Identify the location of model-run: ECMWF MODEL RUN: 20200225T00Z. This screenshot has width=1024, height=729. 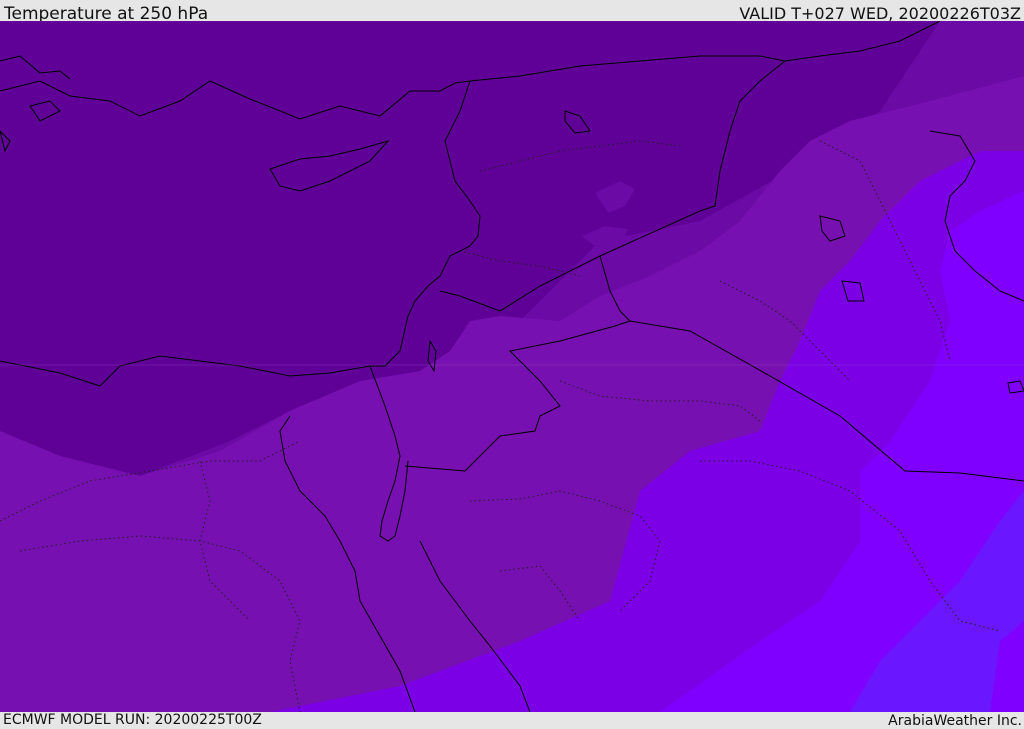
(132, 720).